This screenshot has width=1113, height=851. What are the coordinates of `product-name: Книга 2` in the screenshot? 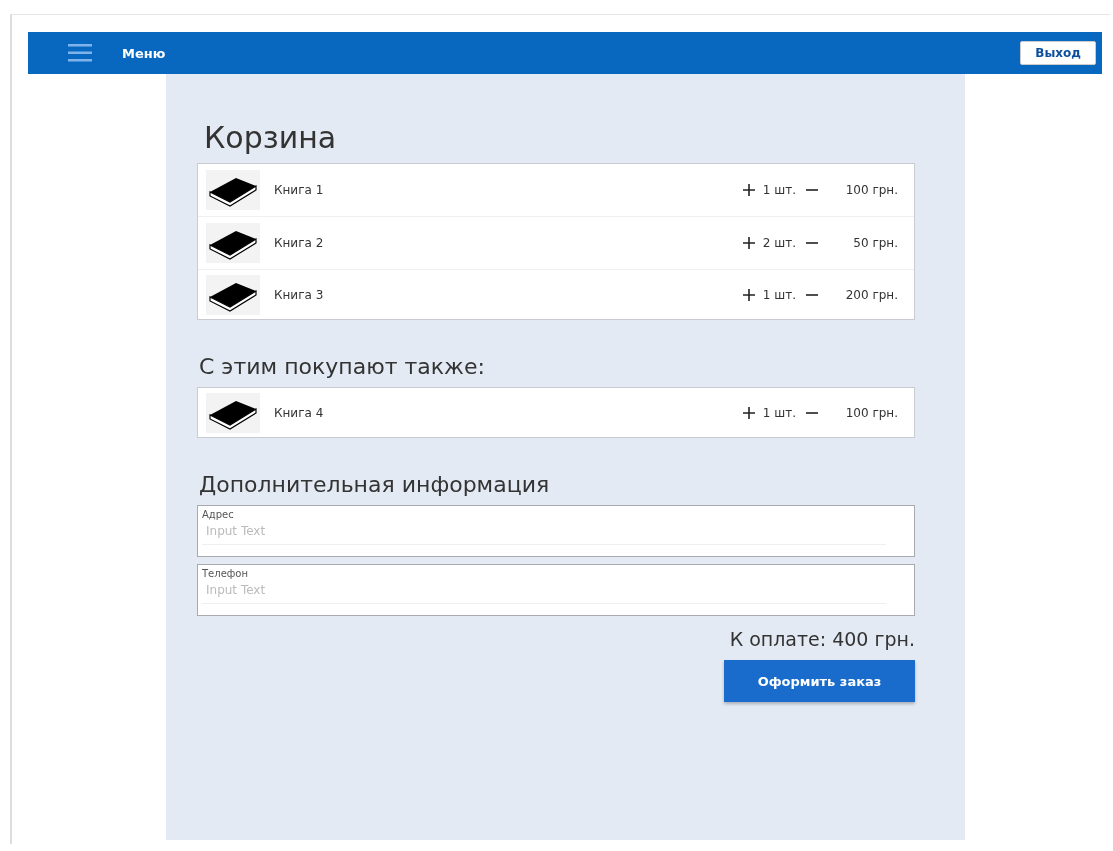 It's located at (299, 243).